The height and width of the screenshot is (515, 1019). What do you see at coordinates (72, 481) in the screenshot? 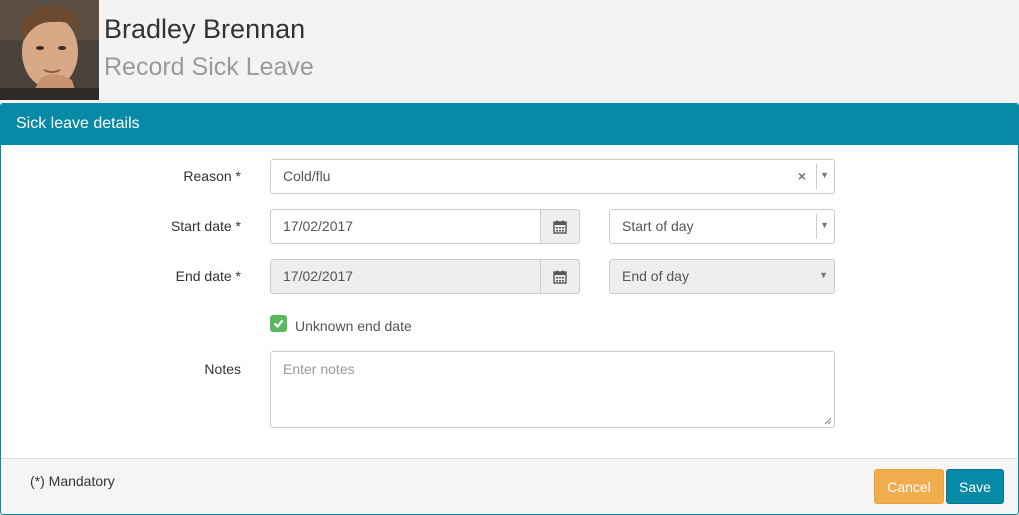
I see `mandatory-note: (*) Mandatory` at bounding box center [72, 481].